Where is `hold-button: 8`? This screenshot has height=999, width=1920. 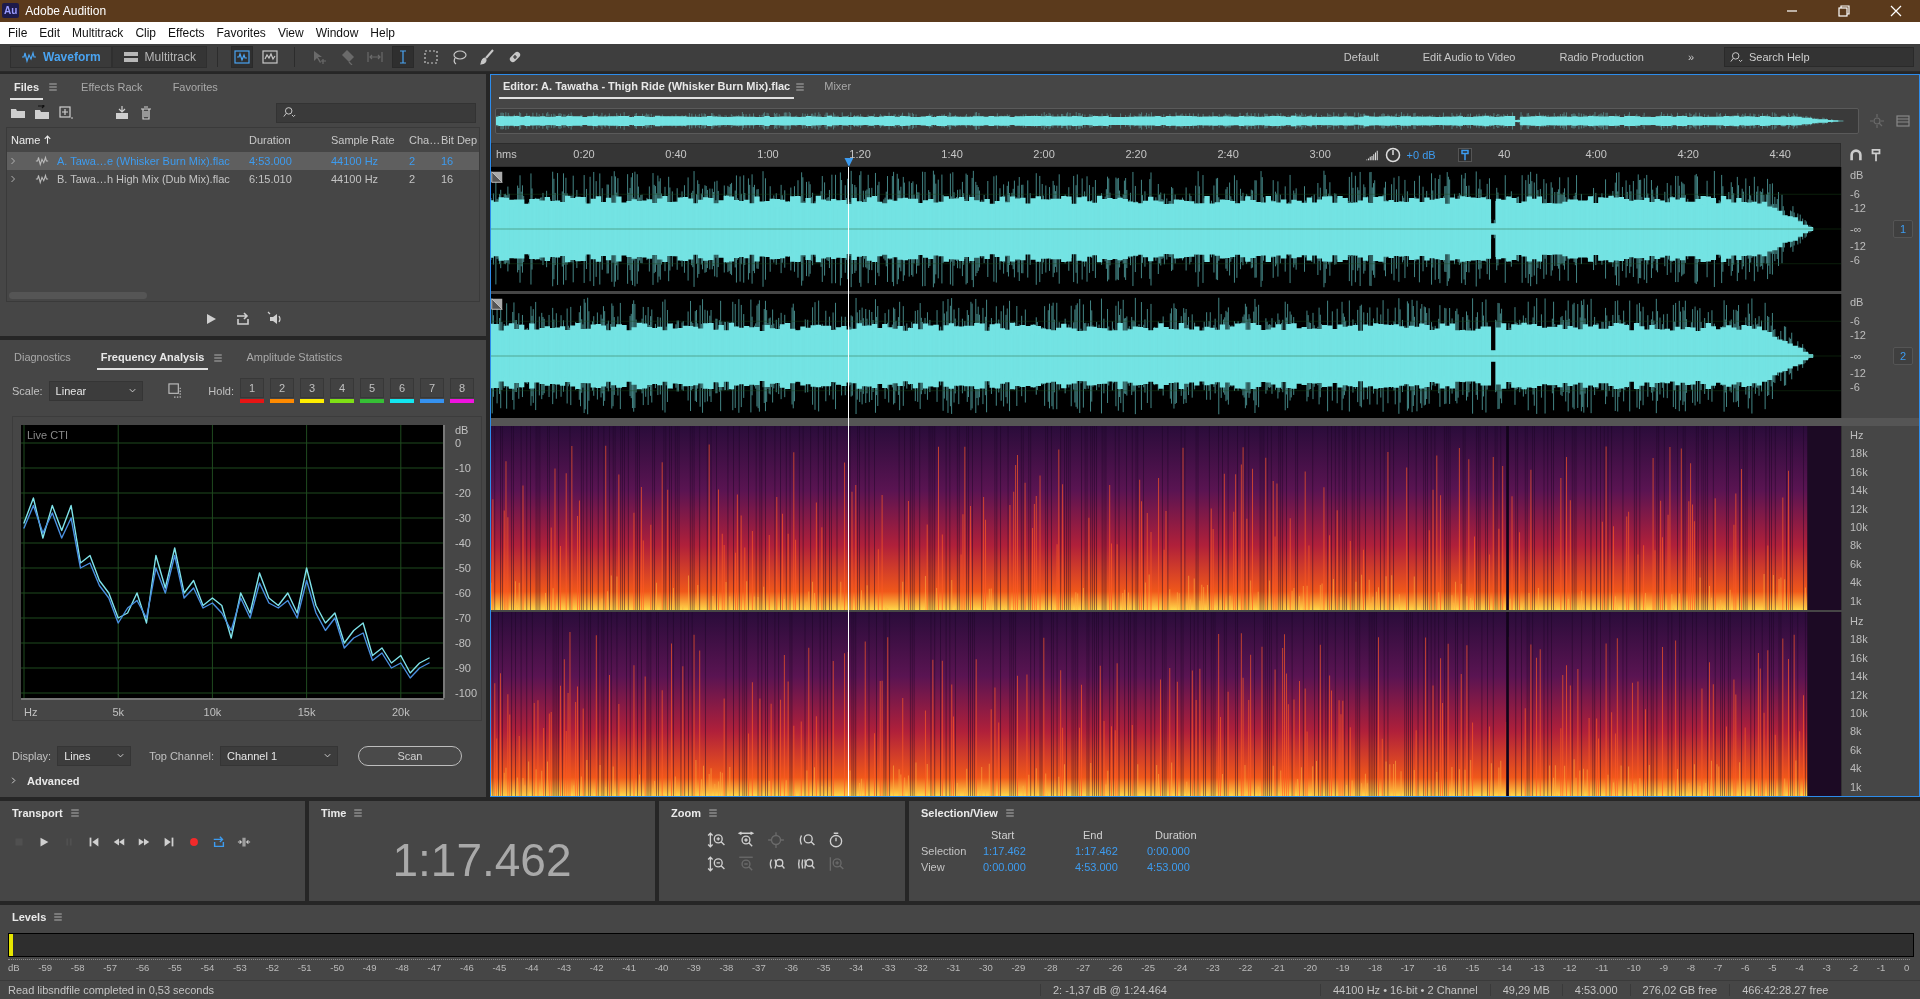 hold-button: 8 is located at coordinates (462, 388).